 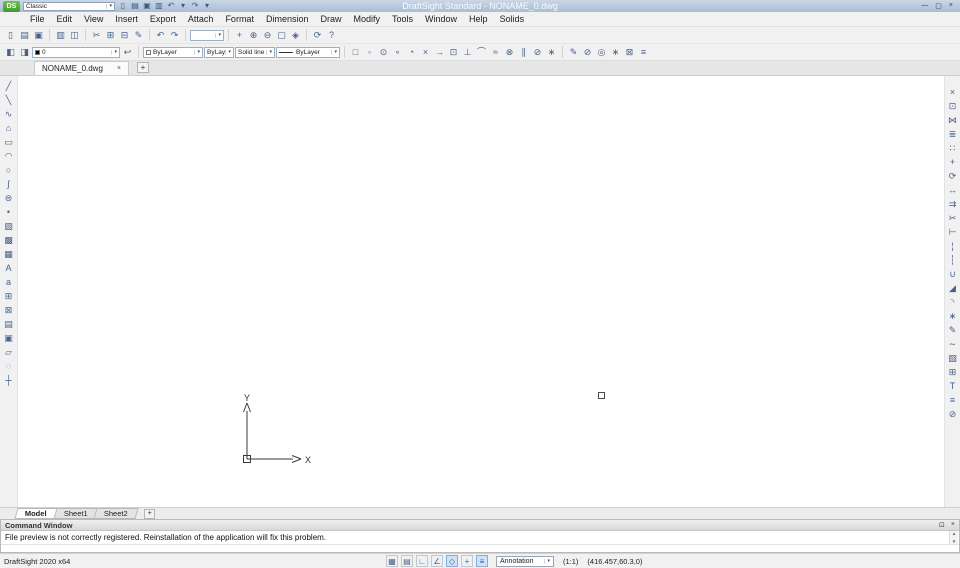 What do you see at coordinates (509, 52) in the screenshot?
I see `esnap-apparent-intersection-icon: ⊗` at bounding box center [509, 52].